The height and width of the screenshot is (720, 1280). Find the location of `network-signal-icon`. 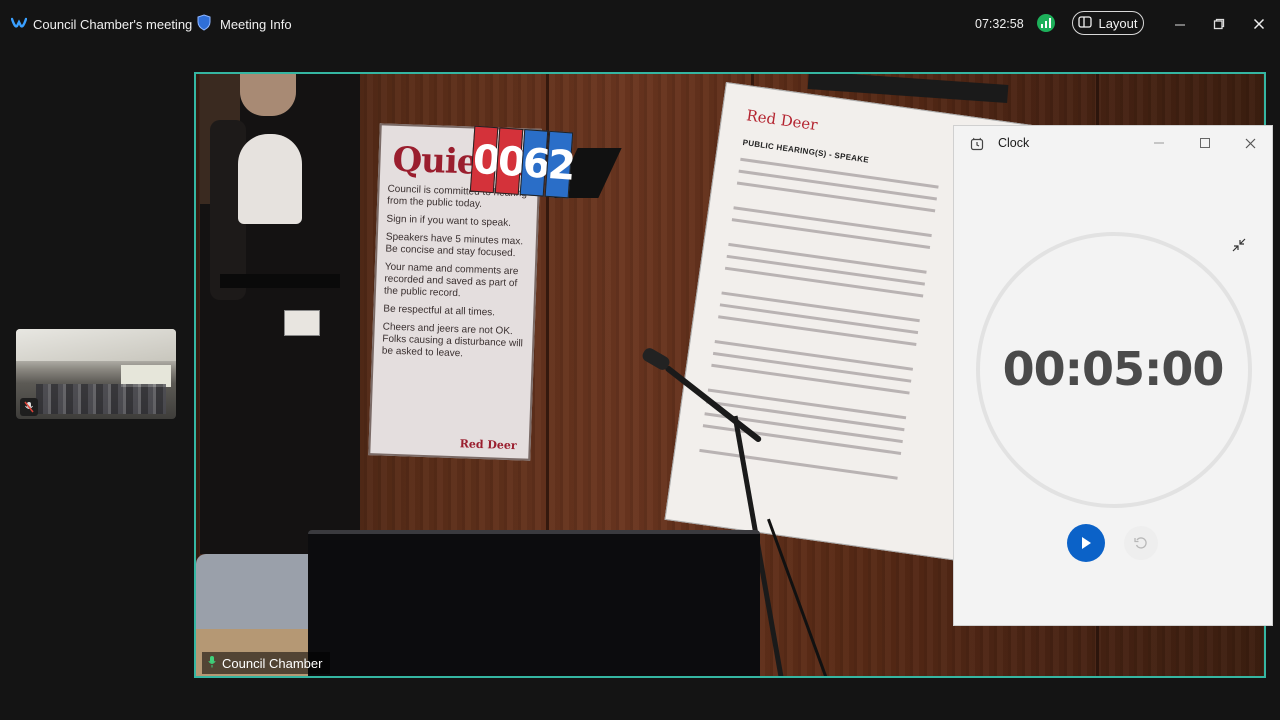

network-signal-icon is located at coordinates (1046, 23).